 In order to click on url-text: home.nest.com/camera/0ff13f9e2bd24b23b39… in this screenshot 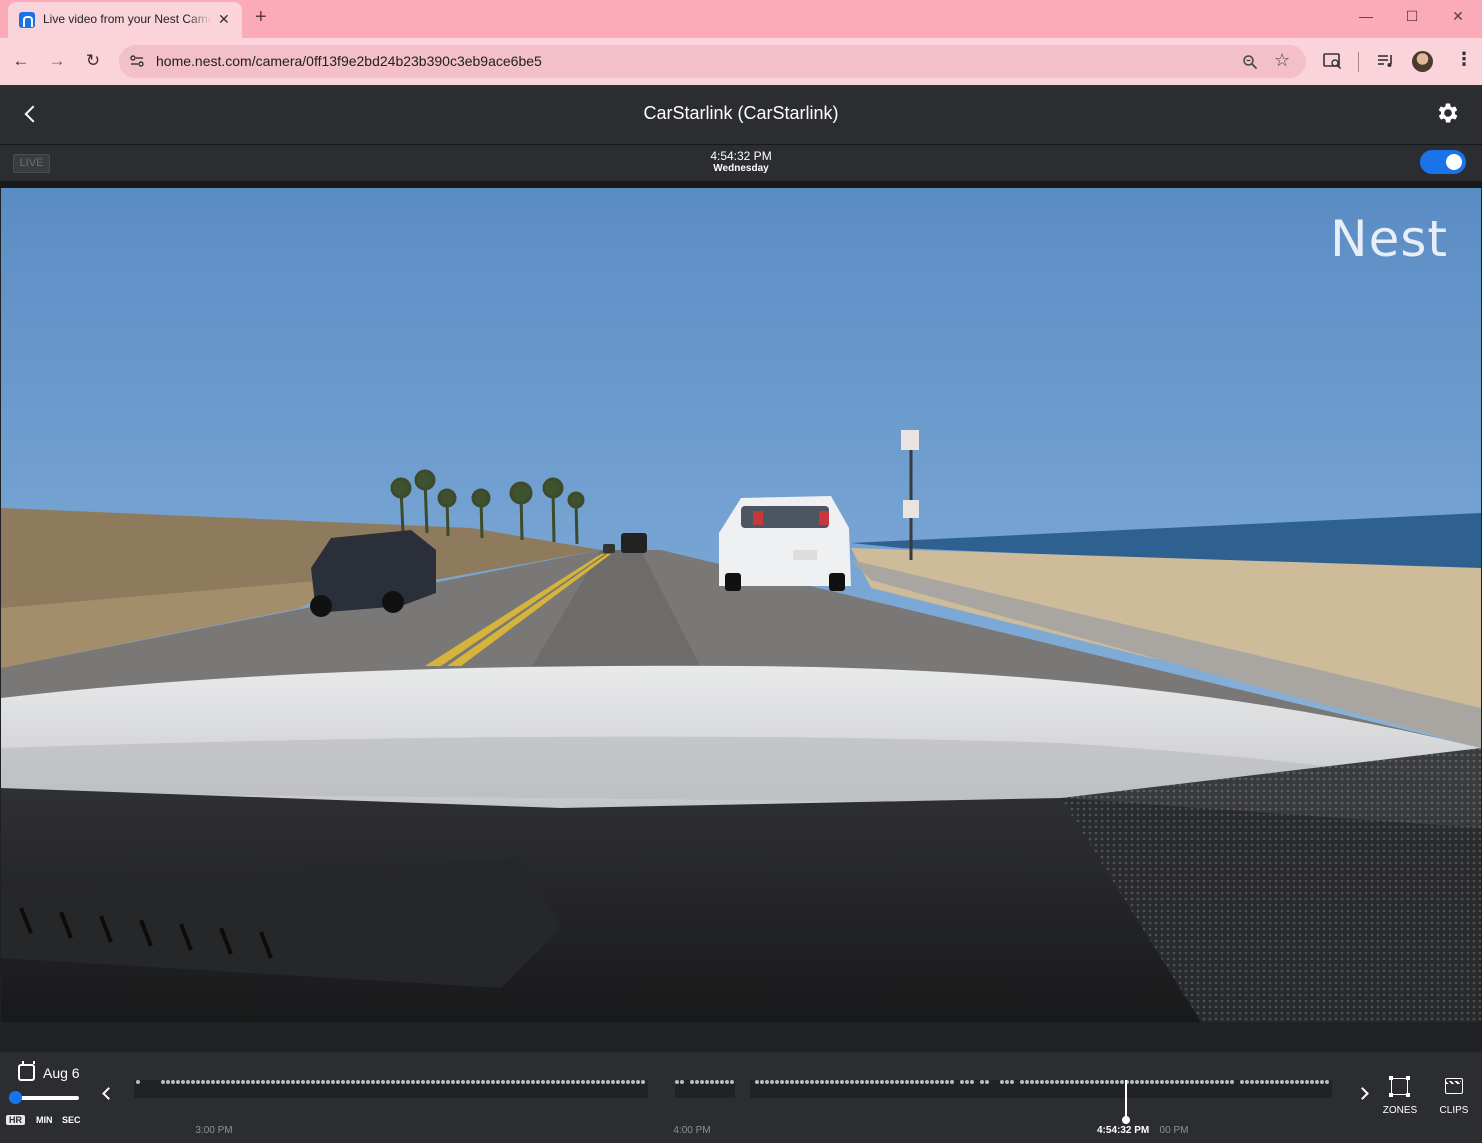, I will do `click(349, 61)`.